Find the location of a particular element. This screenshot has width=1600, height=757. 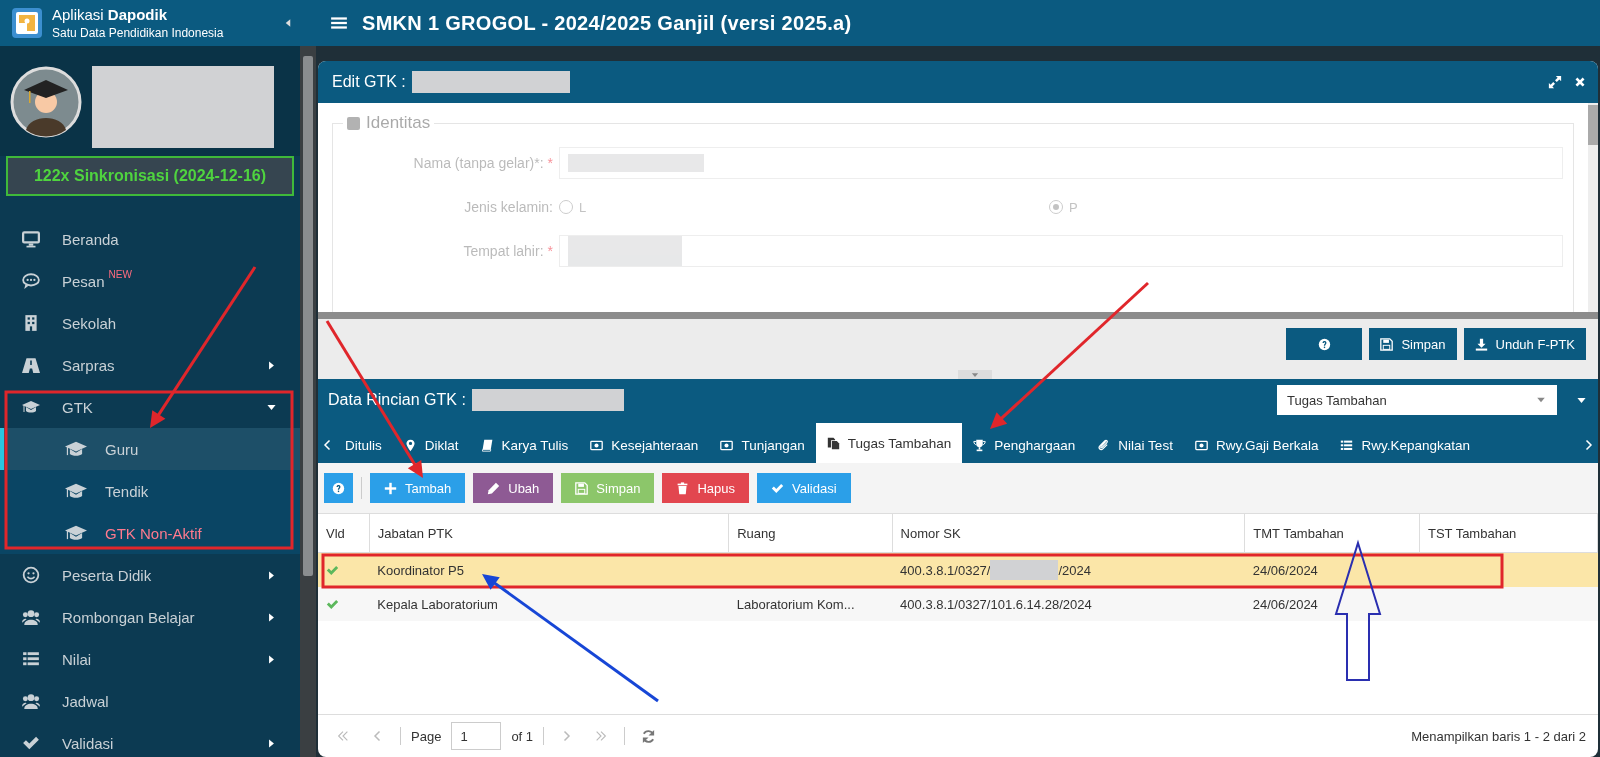

delete-button: Hapus is located at coordinates (705, 488).